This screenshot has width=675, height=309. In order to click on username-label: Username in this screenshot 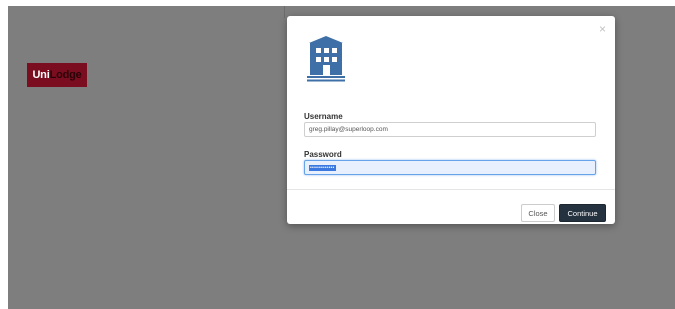, I will do `click(323, 116)`.